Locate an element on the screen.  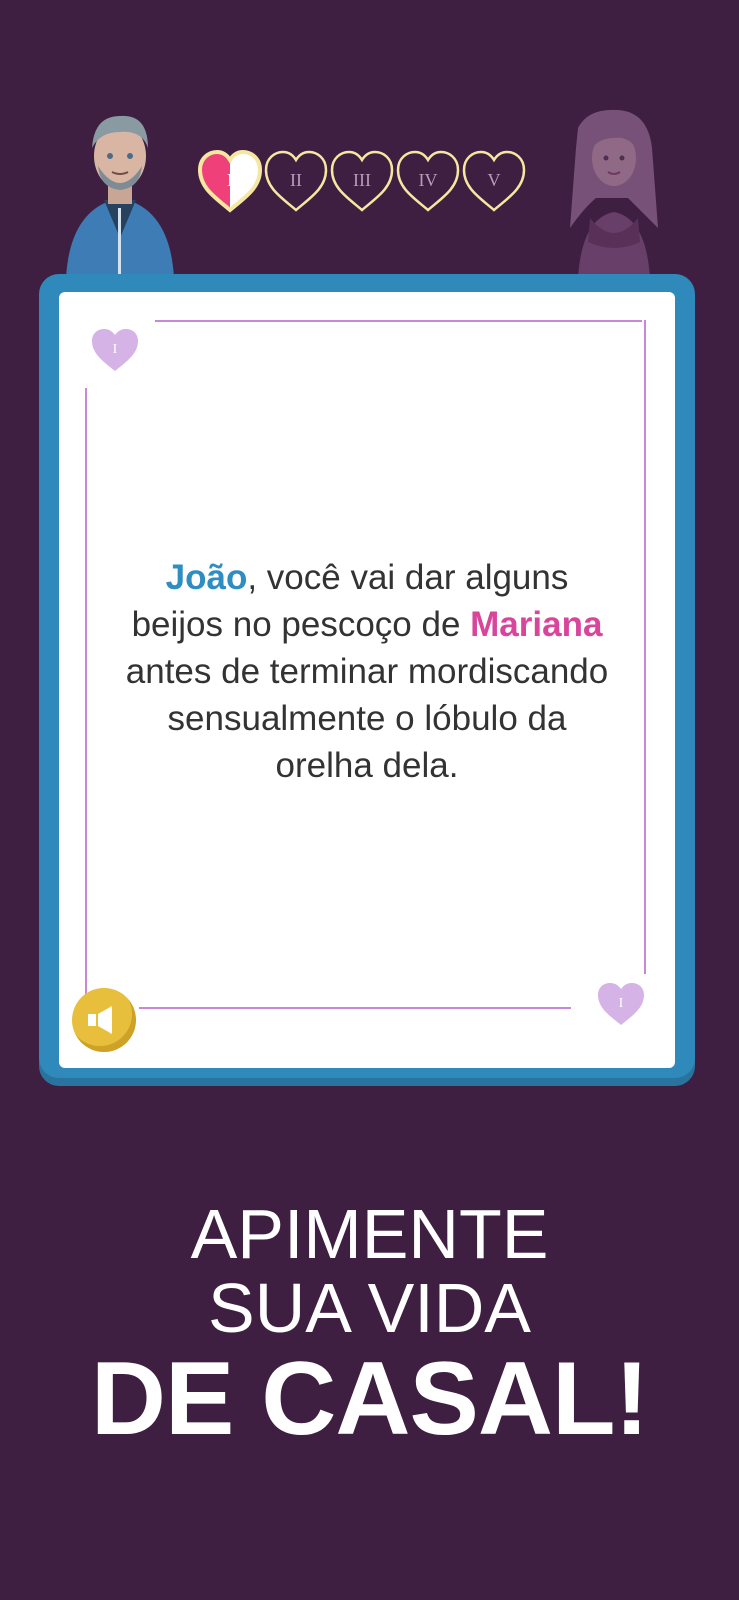
card-border-left is located at coordinates (88, 697).